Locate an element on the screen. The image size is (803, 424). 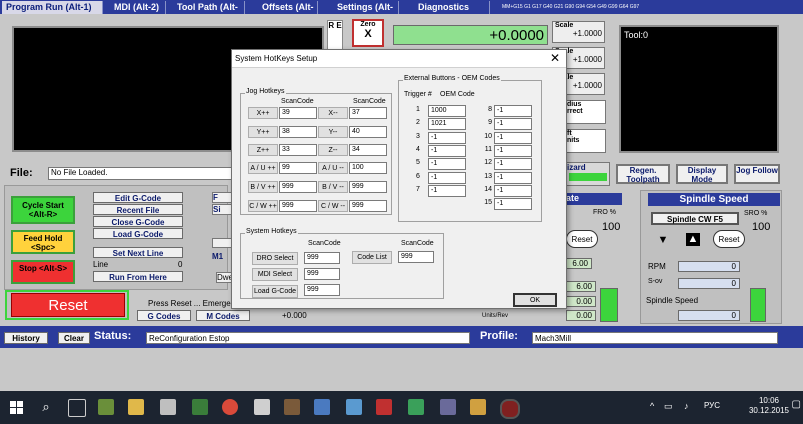
cycle-start-button: Cycle Start <Alt-R> is located at coordinates (43, 210).